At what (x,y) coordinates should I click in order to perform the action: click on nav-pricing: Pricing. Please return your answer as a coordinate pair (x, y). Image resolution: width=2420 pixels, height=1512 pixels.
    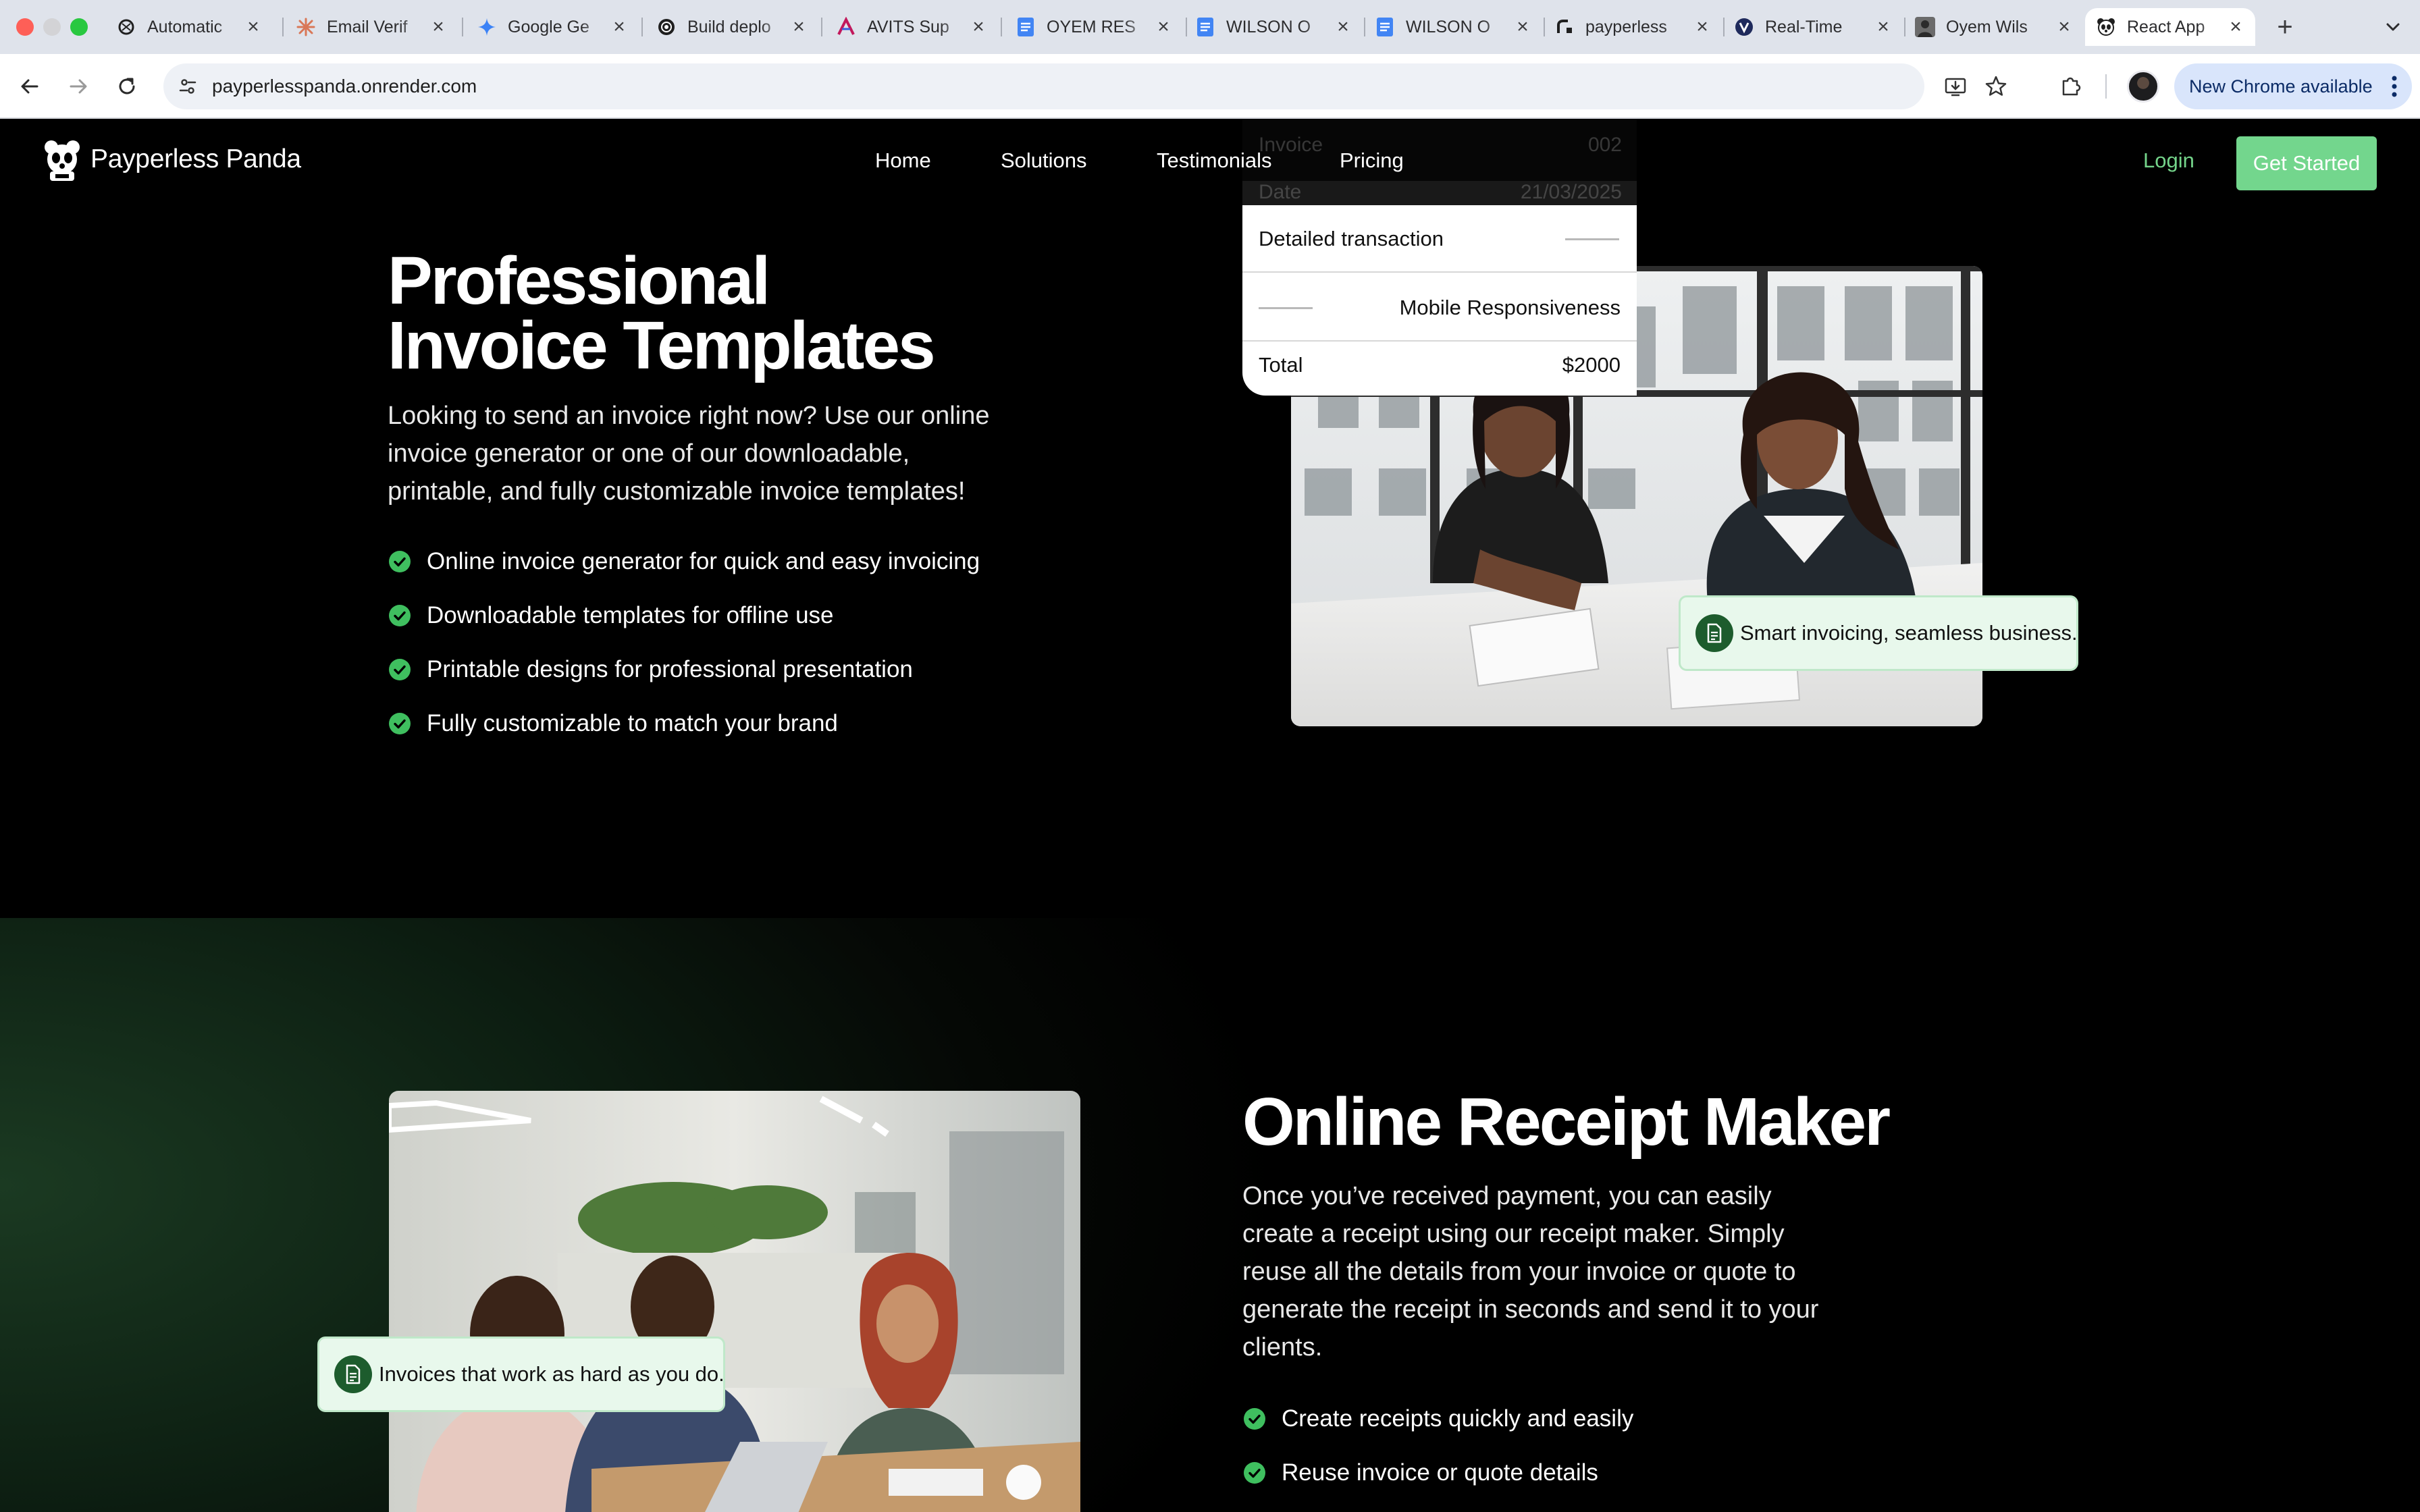
    Looking at the image, I should click on (1372, 160).